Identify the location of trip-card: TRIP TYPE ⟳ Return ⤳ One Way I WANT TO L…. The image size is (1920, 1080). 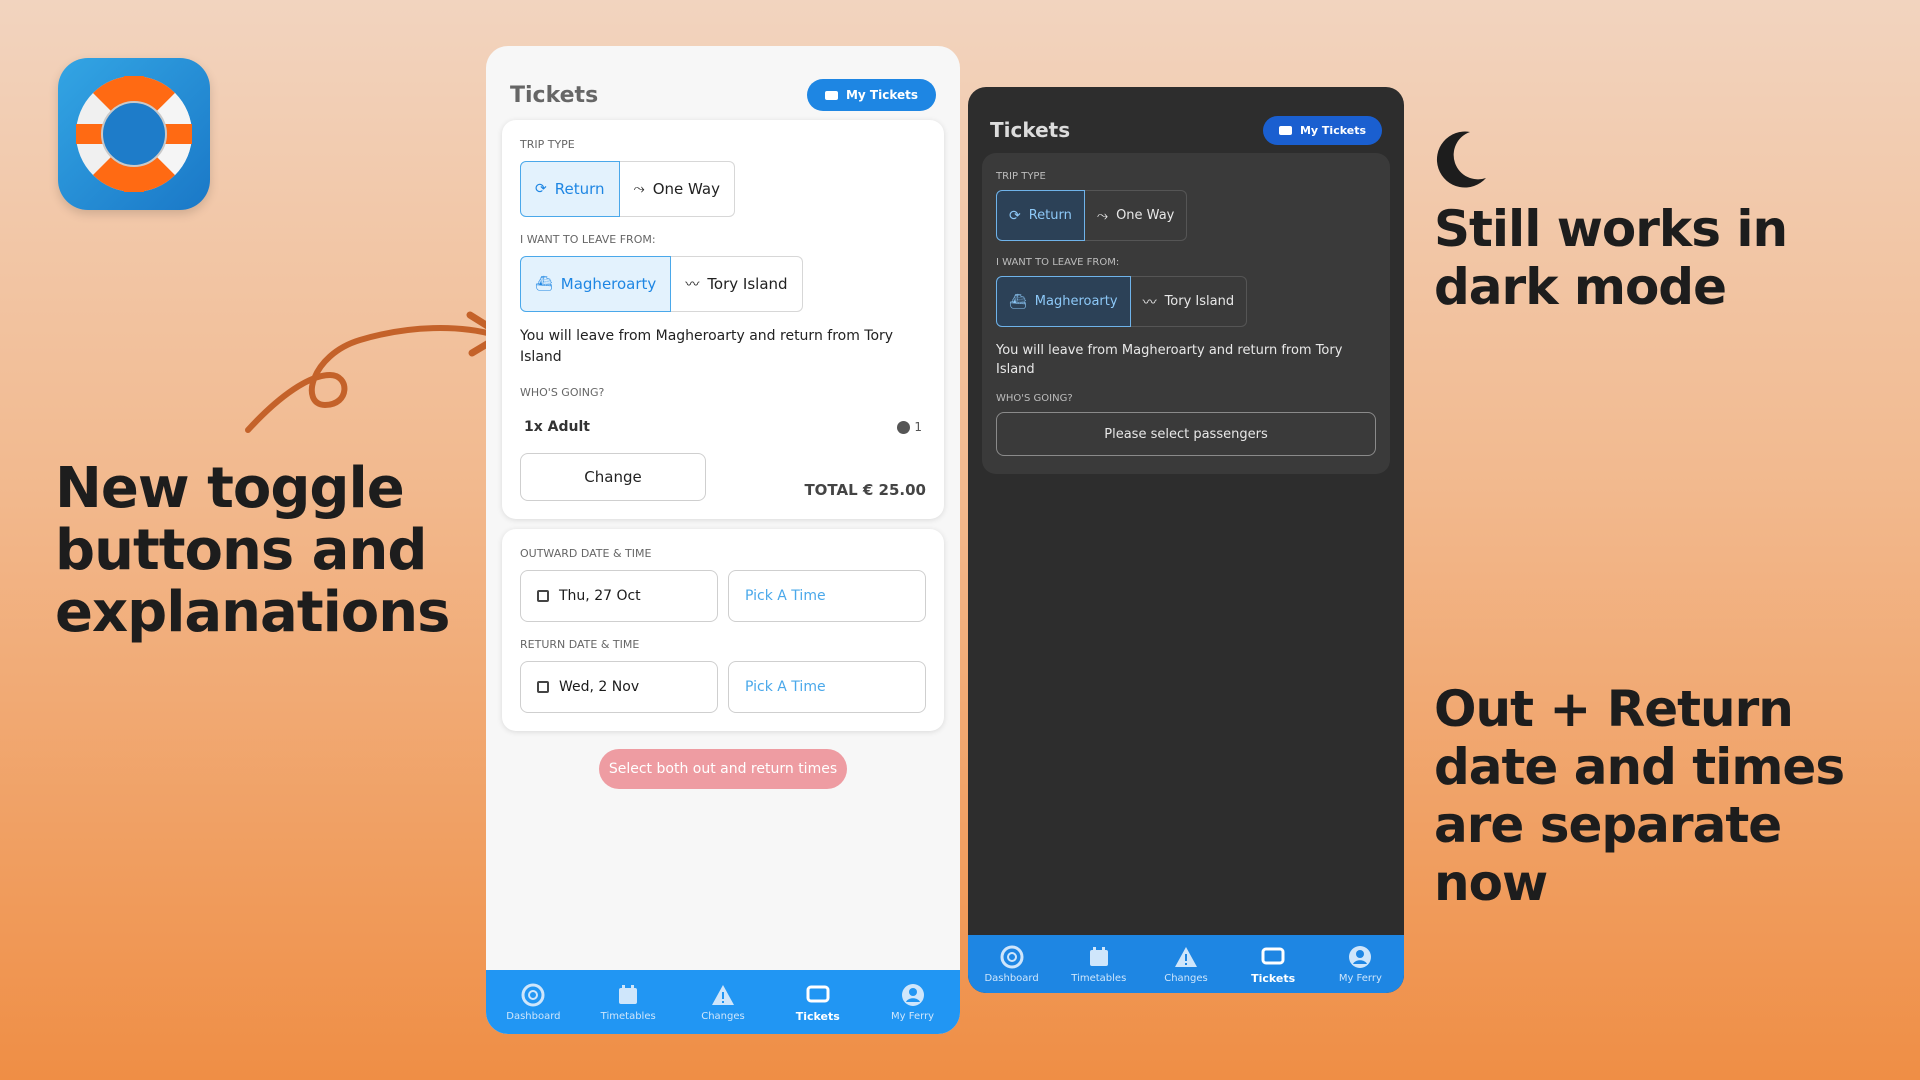
(723, 319).